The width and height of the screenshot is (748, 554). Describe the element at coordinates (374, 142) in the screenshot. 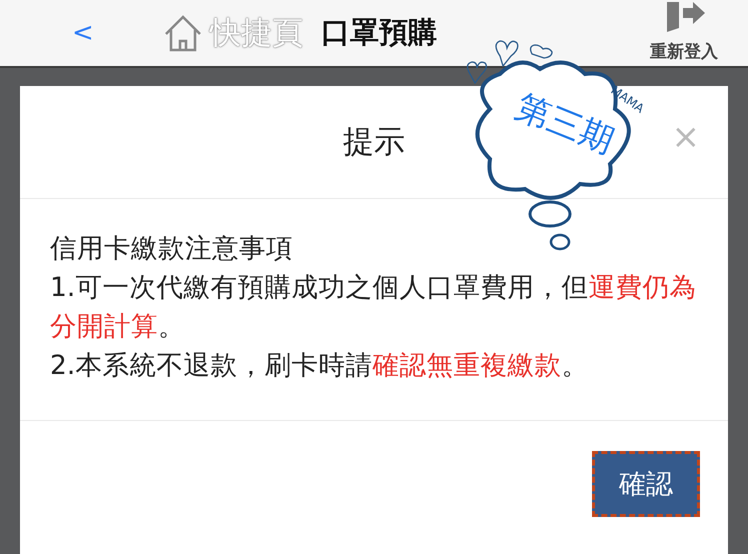

I see `dialog-title: 提示` at that location.